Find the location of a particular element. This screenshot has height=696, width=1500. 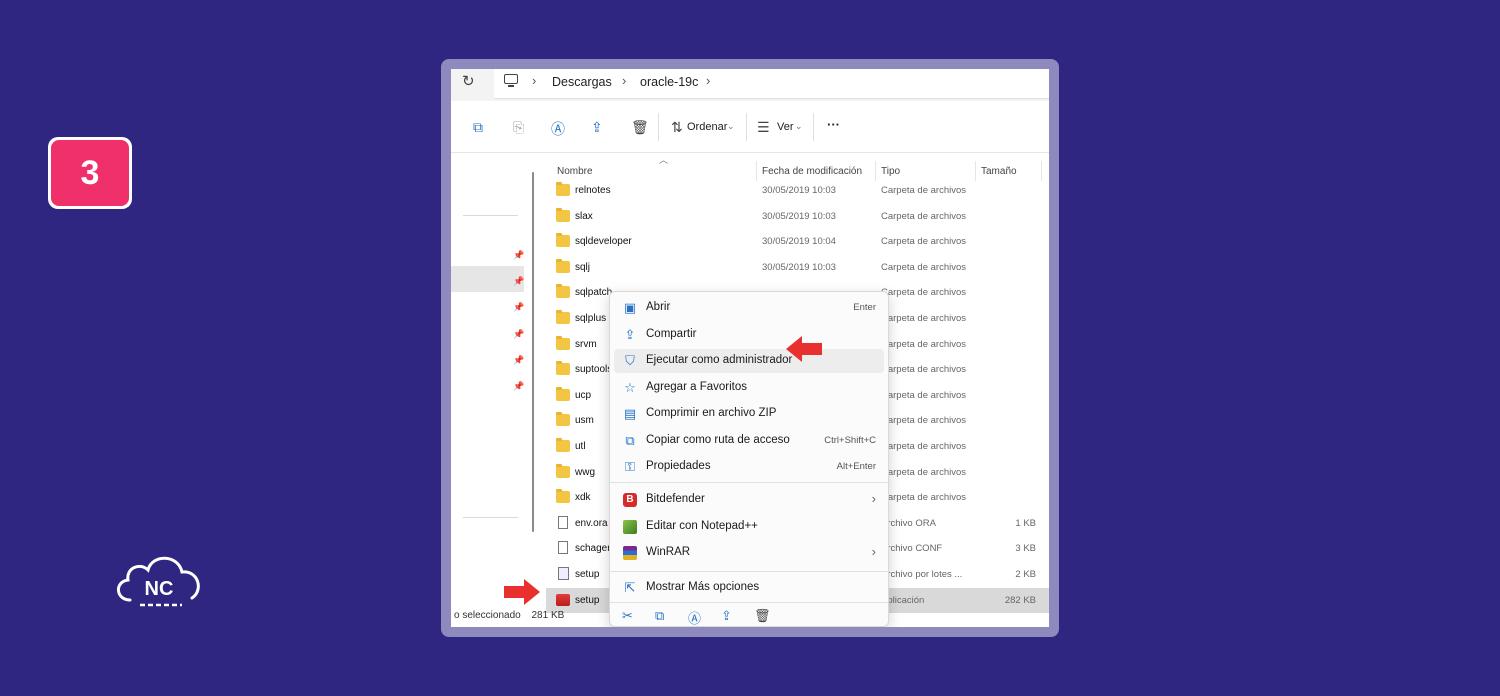

cut-icon: ✂ is located at coordinates (627, 616).